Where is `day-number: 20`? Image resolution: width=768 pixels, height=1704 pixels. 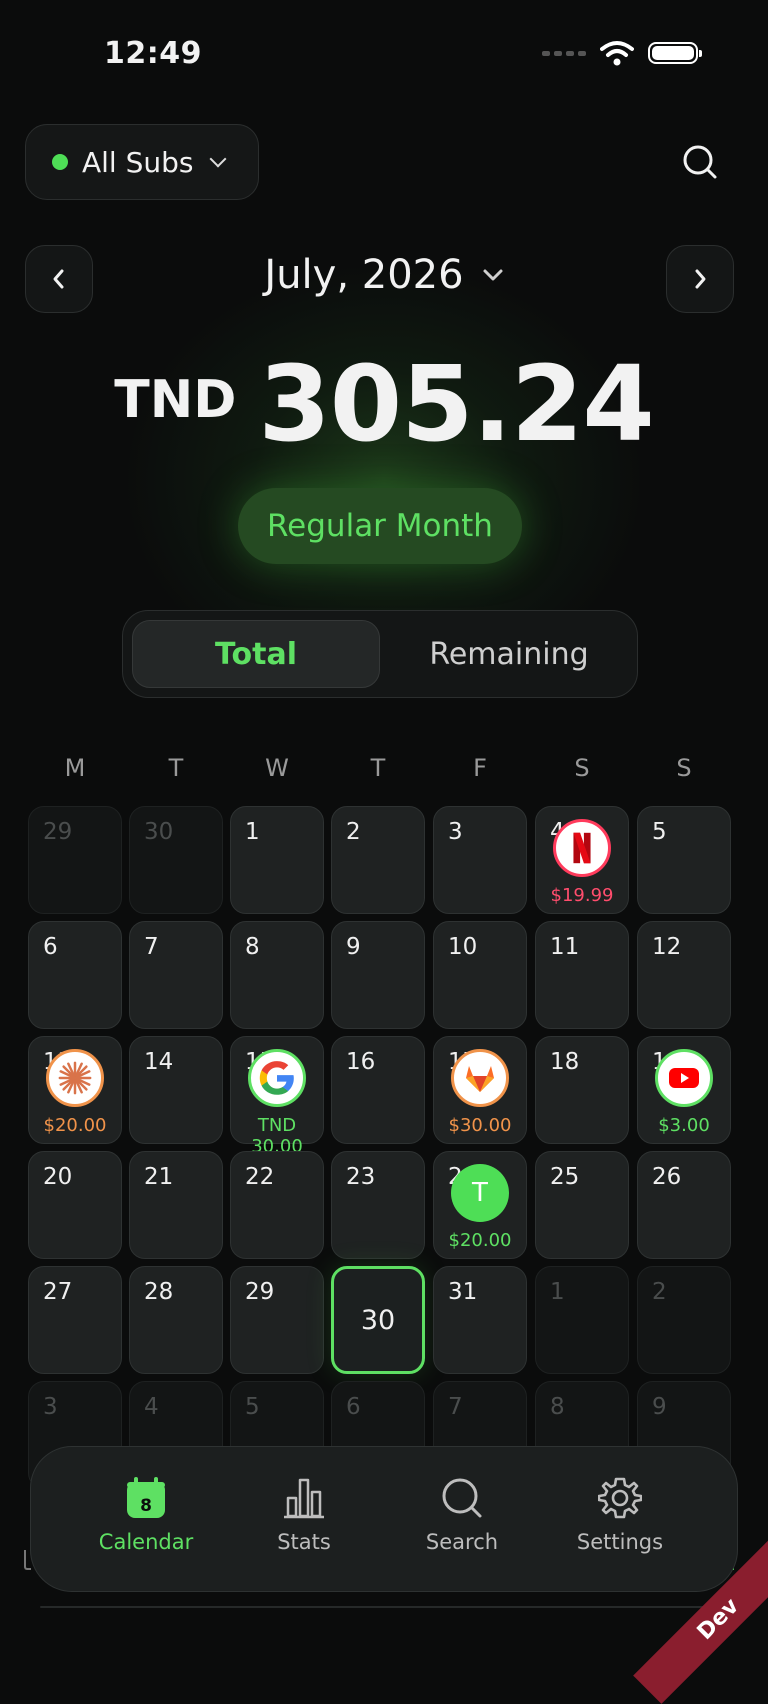
day-number: 20 is located at coordinates (58, 1177).